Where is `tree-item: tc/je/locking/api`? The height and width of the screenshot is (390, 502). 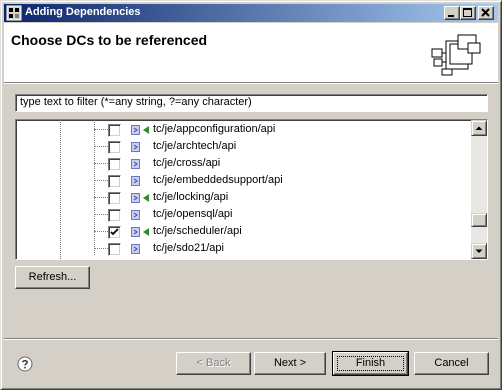 tree-item: tc/je/locking/api is located at coordinates (243, 197).